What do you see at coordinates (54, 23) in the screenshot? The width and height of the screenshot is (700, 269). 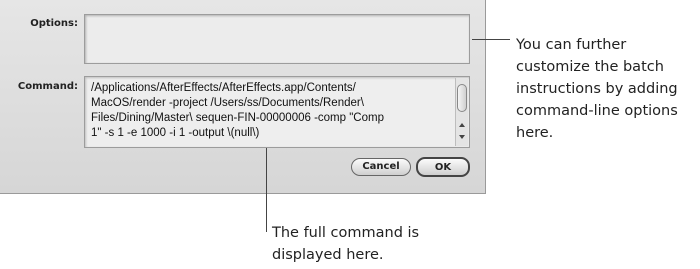 I see `options-label: Options:` at bounding box center [54, 23].